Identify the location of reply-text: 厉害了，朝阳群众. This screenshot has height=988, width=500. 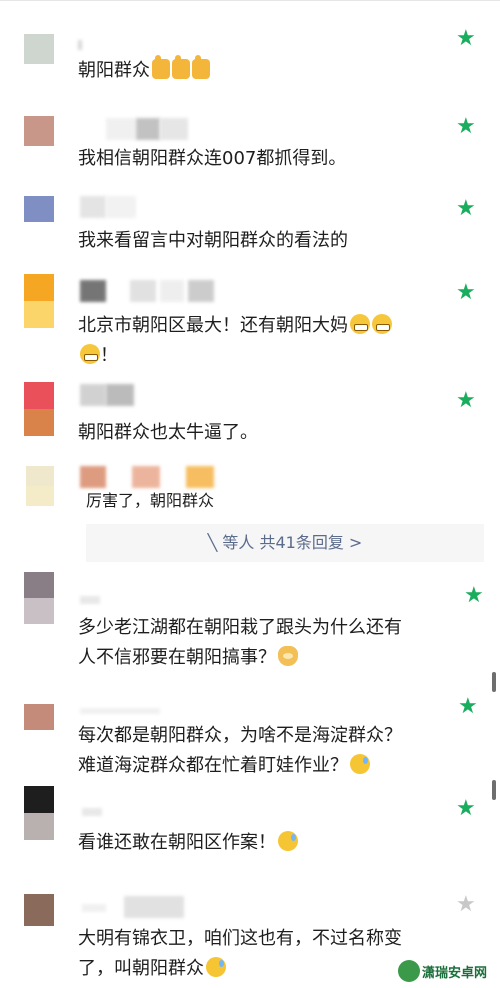
(150, 500).